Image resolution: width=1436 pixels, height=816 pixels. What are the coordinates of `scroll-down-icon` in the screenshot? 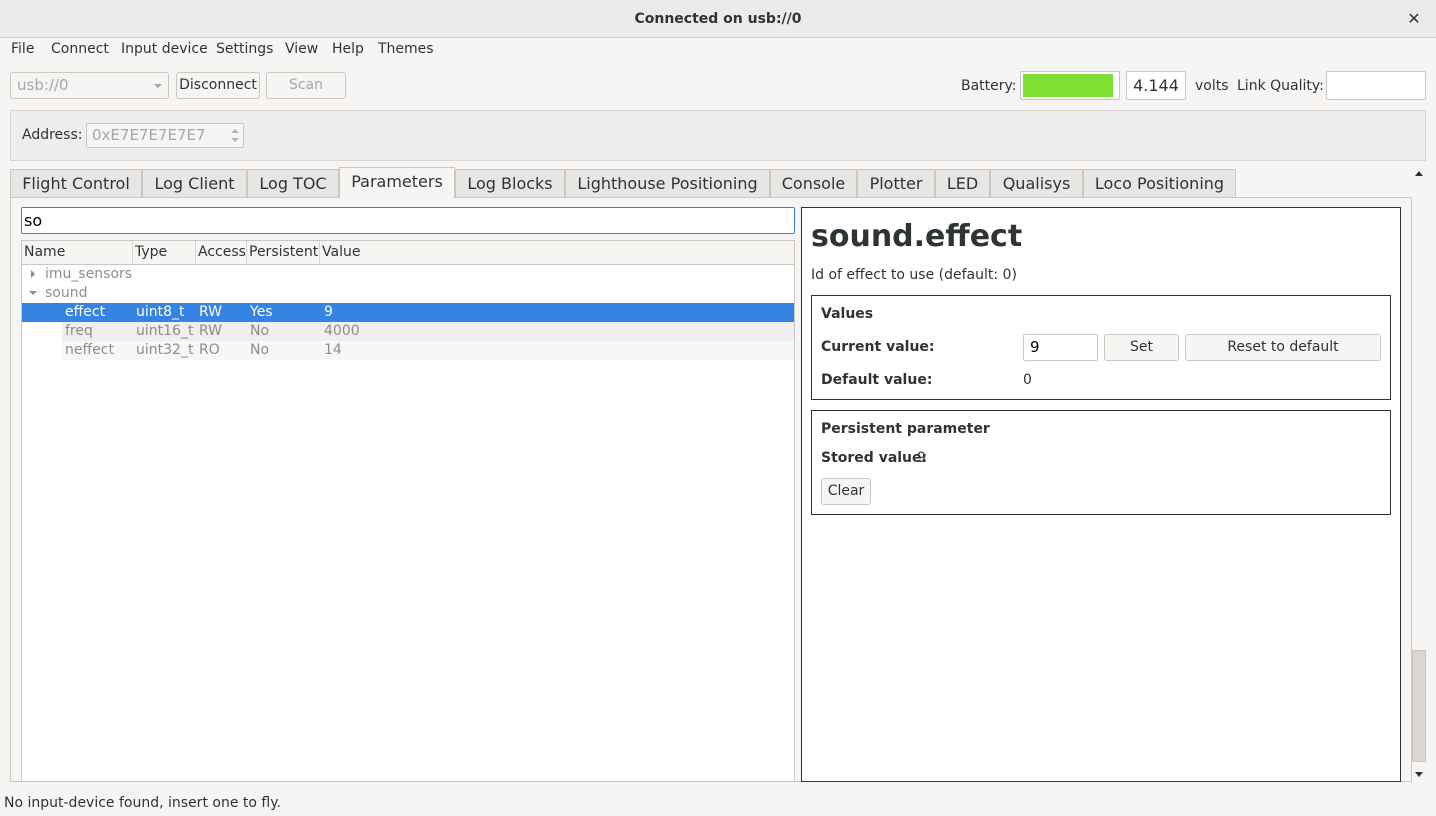 It's located at (1419, 774).